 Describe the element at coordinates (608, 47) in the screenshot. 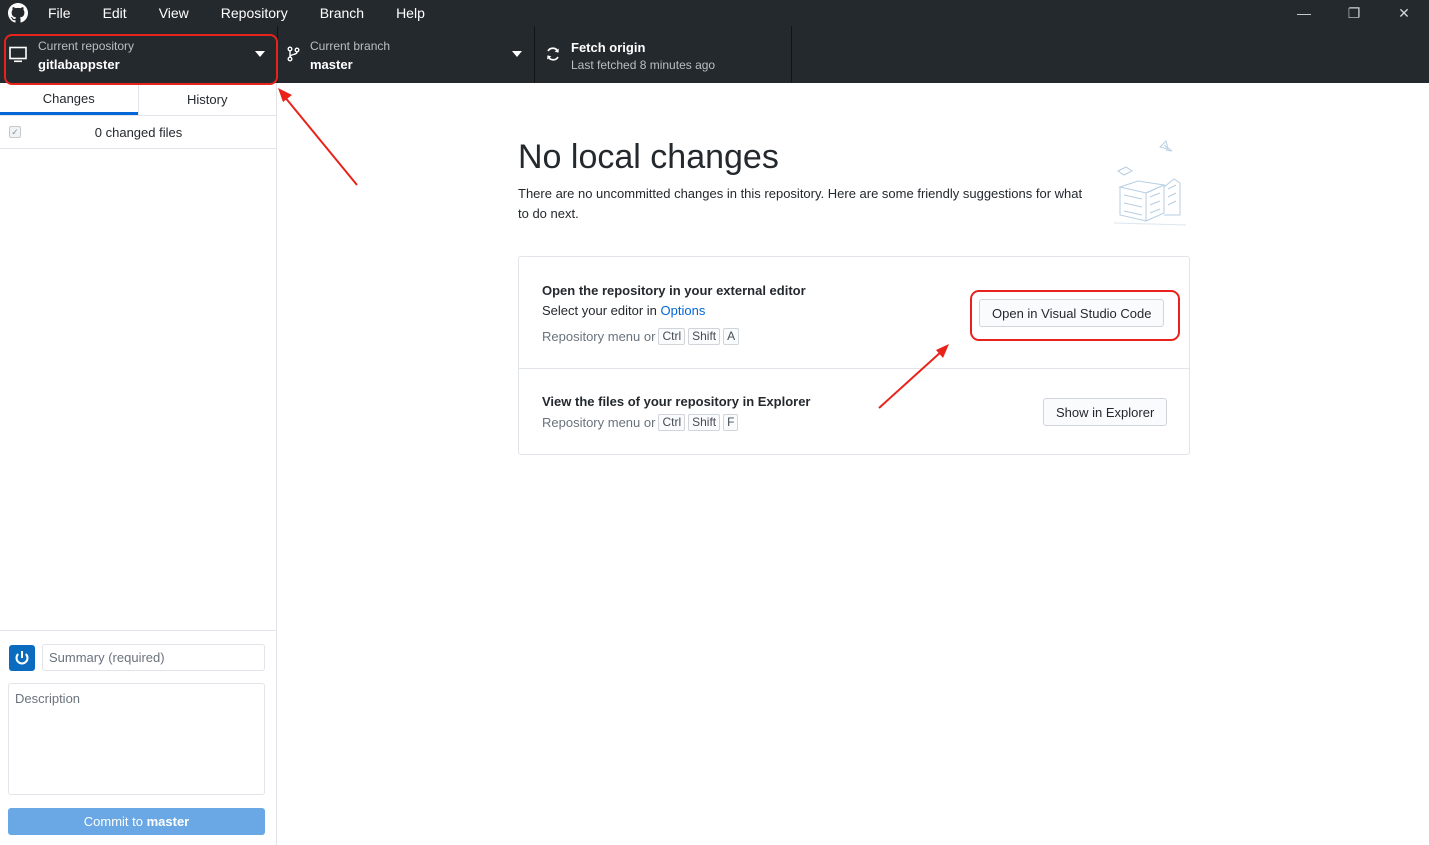

I see `fetch-origin-label: Fetch origin` at that location.